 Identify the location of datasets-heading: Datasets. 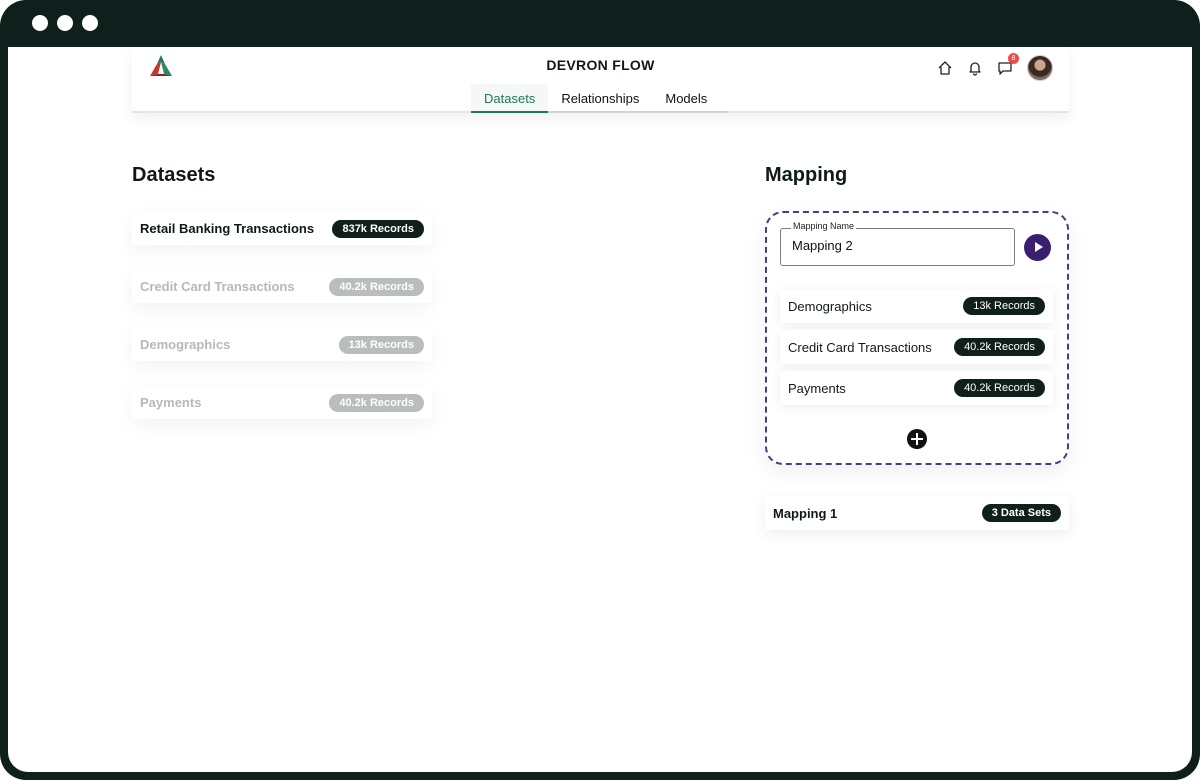
(174, 175).